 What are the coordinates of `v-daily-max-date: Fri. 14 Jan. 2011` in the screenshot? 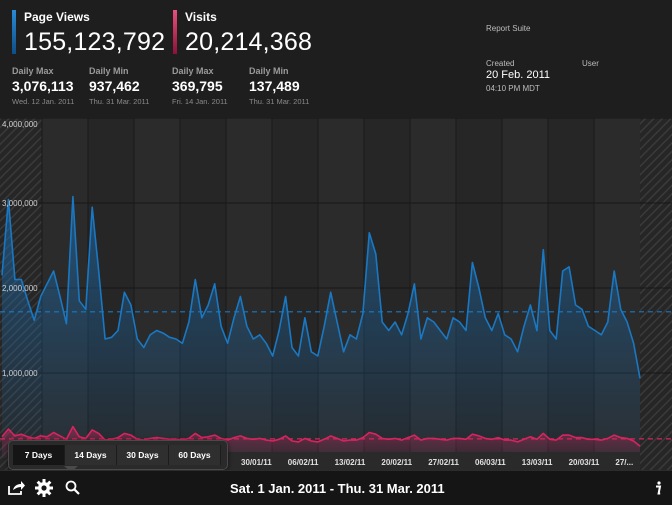 It's located at (200, 101).